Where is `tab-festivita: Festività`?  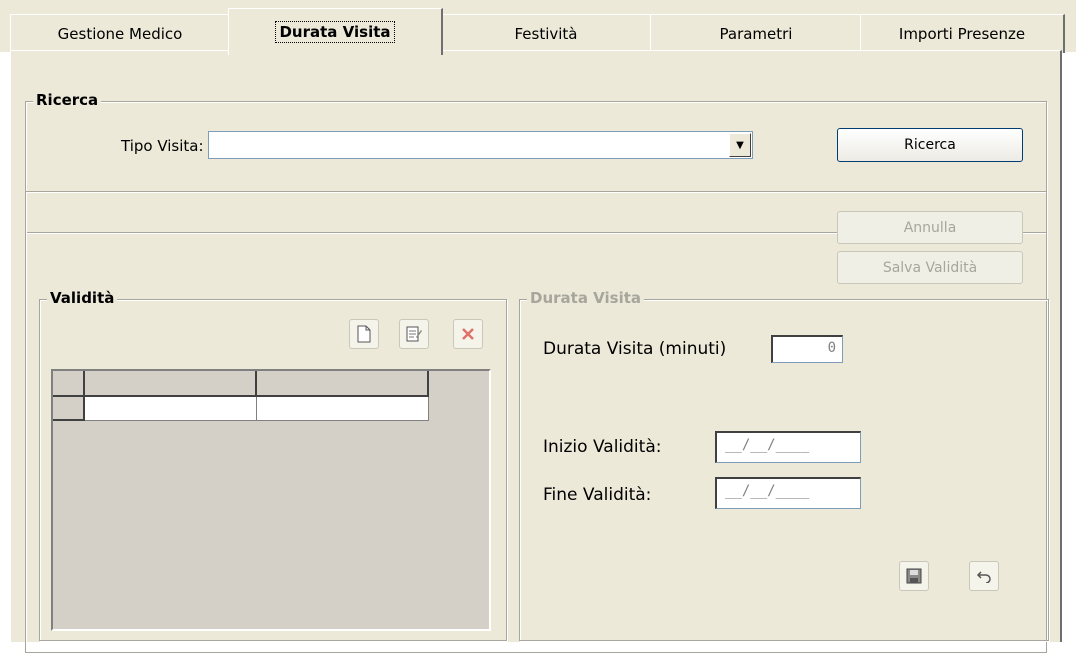 tab-festivita: Festività is located at coordinates (546, 33).